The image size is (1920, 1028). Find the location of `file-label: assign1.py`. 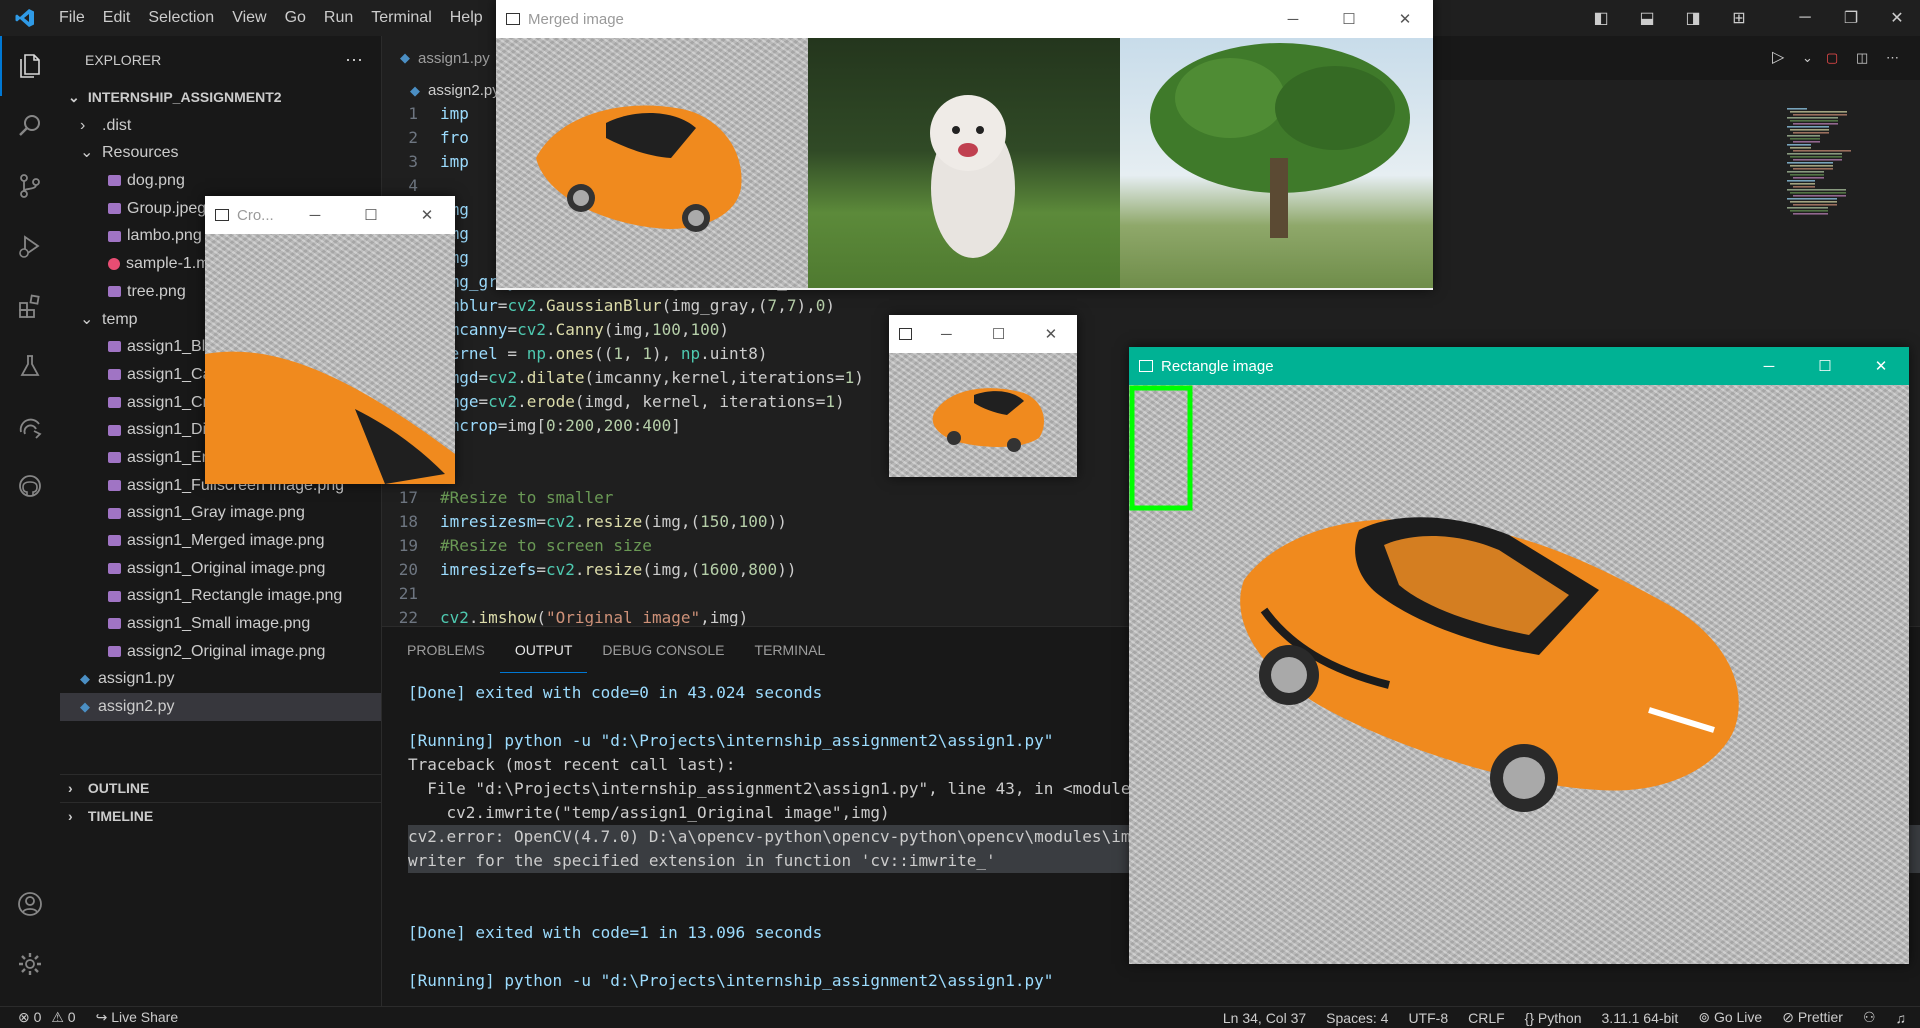

file-label: assign1.py is located at coordinates (136, 679).